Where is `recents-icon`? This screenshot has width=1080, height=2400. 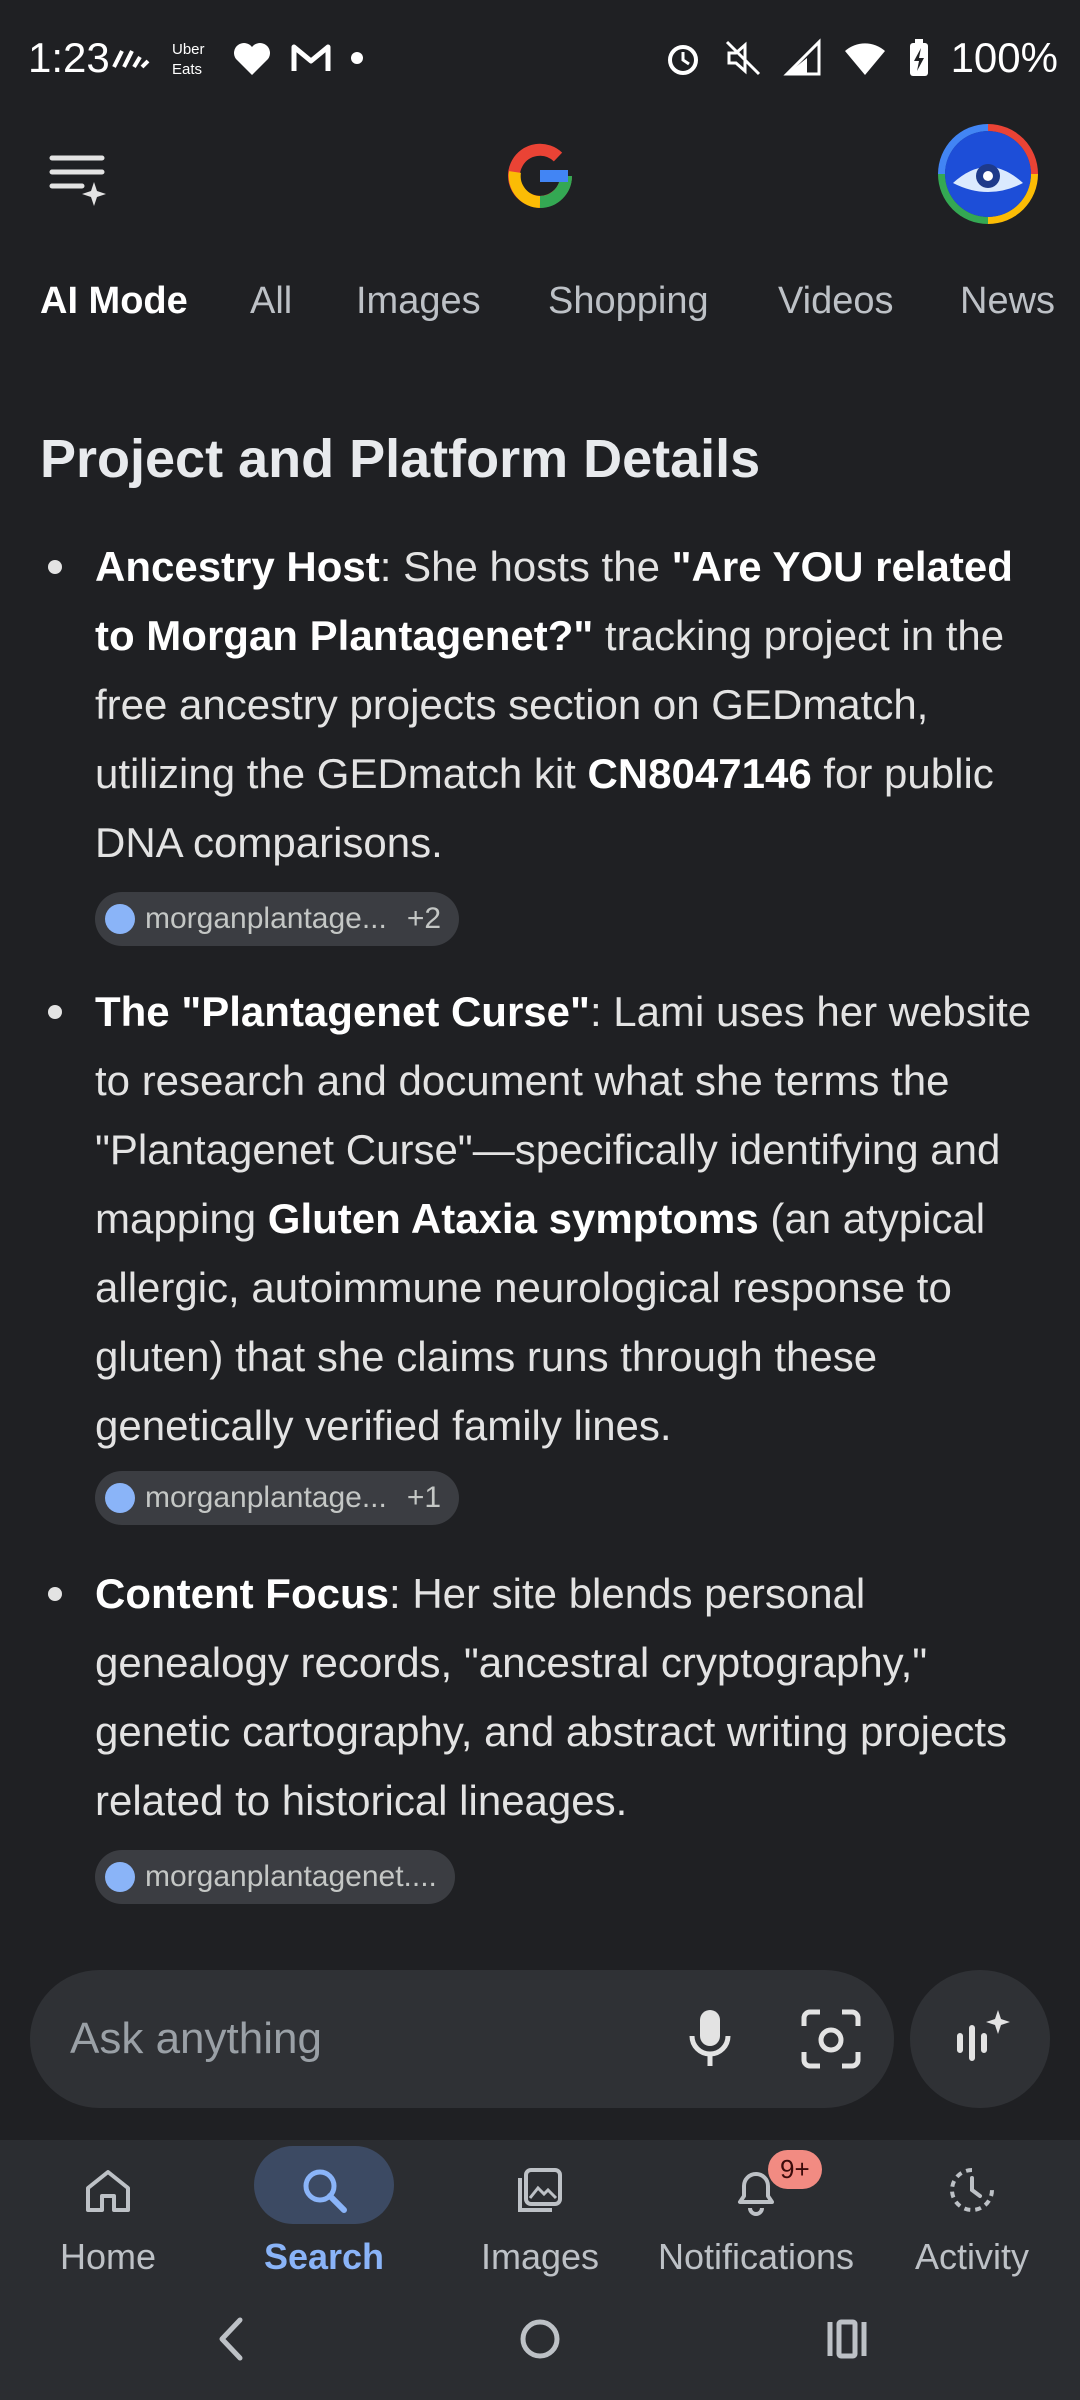
recents-icon is located at coordinates (847, 2339).